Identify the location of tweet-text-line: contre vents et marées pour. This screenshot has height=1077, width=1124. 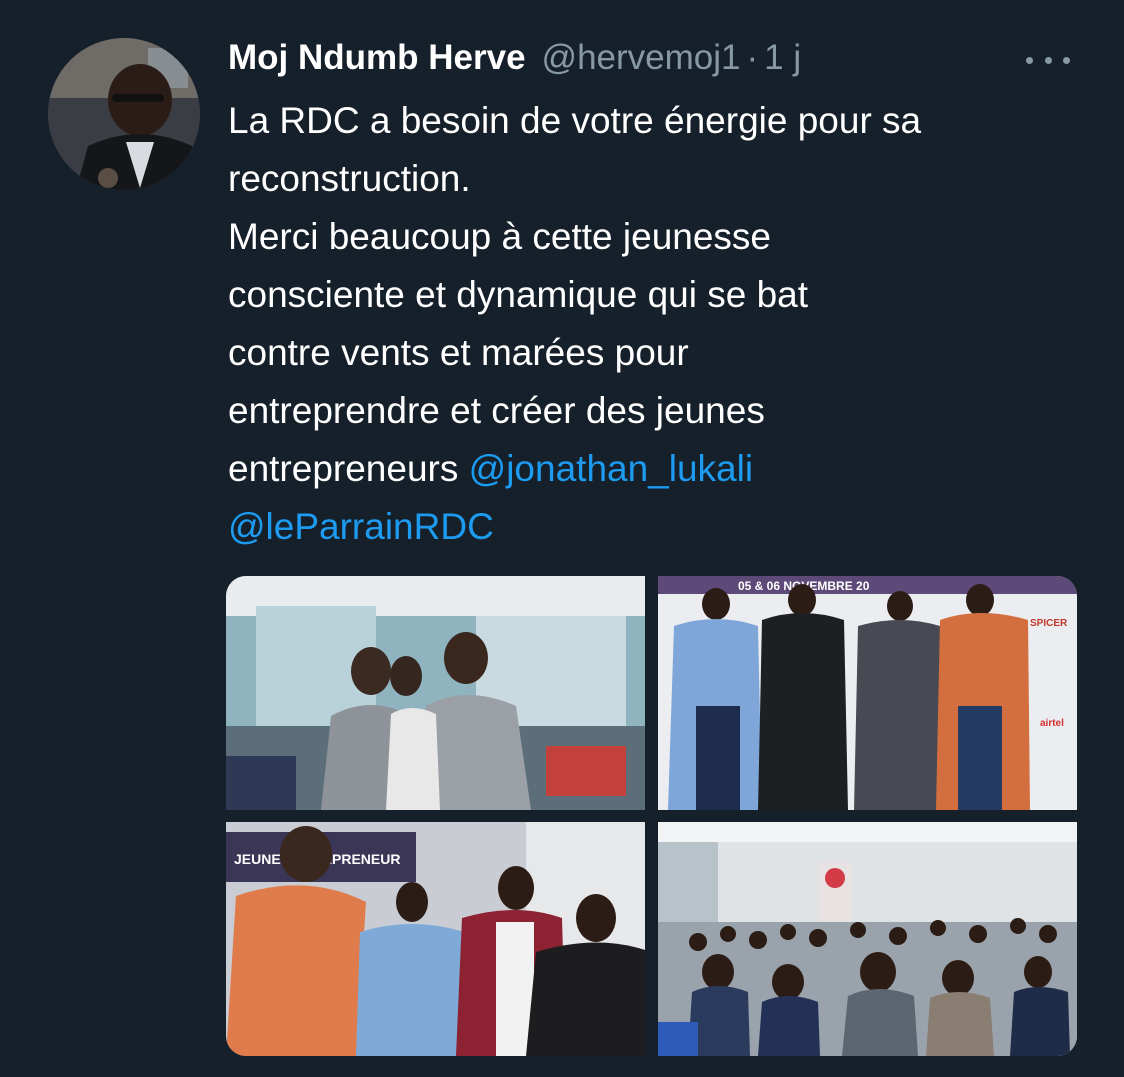
(458, 352).